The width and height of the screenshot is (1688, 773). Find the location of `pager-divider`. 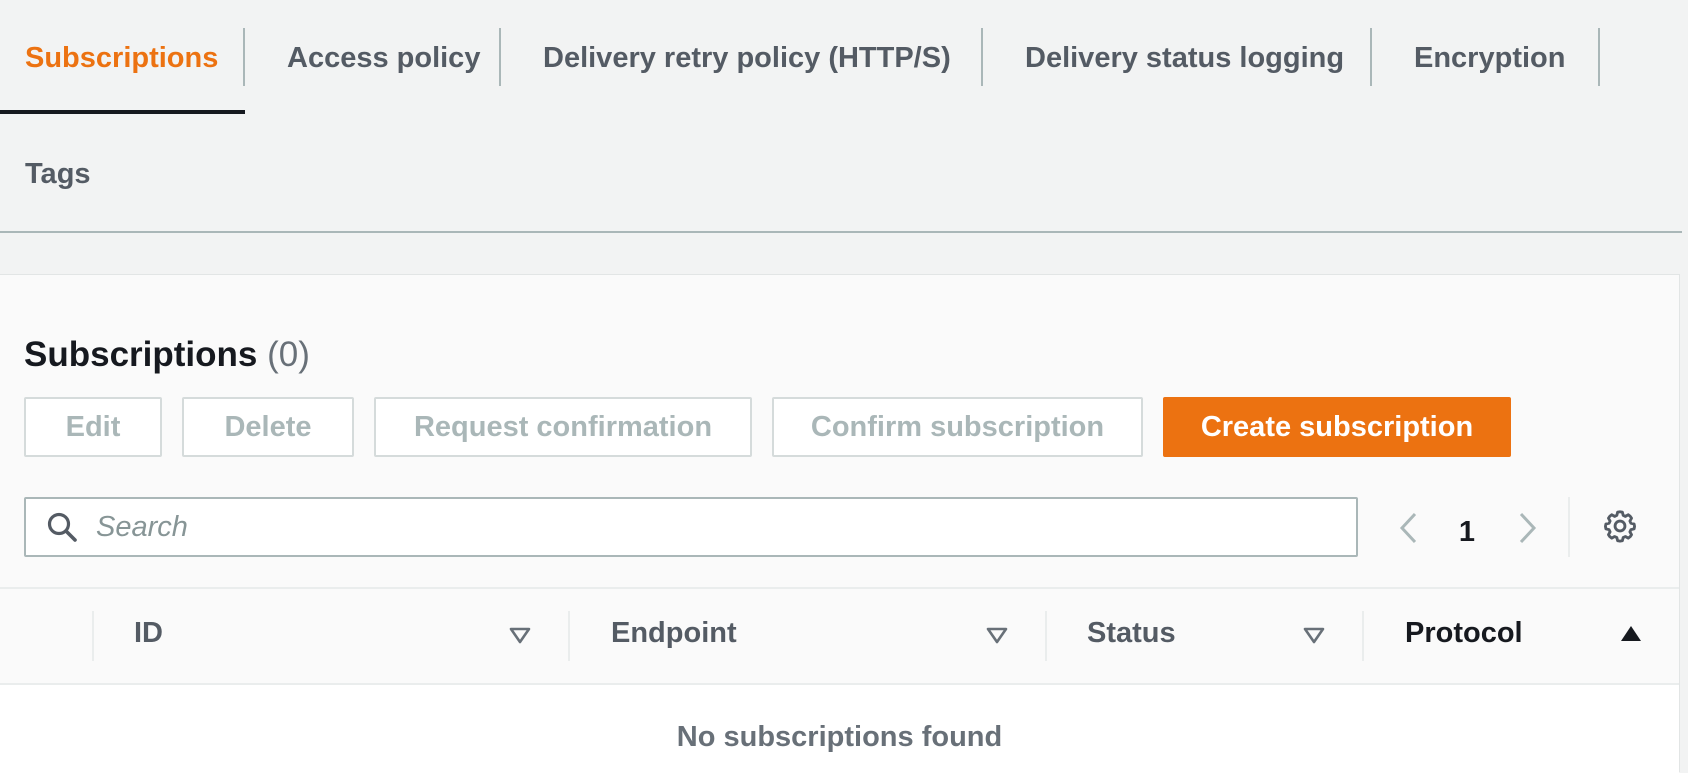

pager-divider is located at coordinates (1569, 527).